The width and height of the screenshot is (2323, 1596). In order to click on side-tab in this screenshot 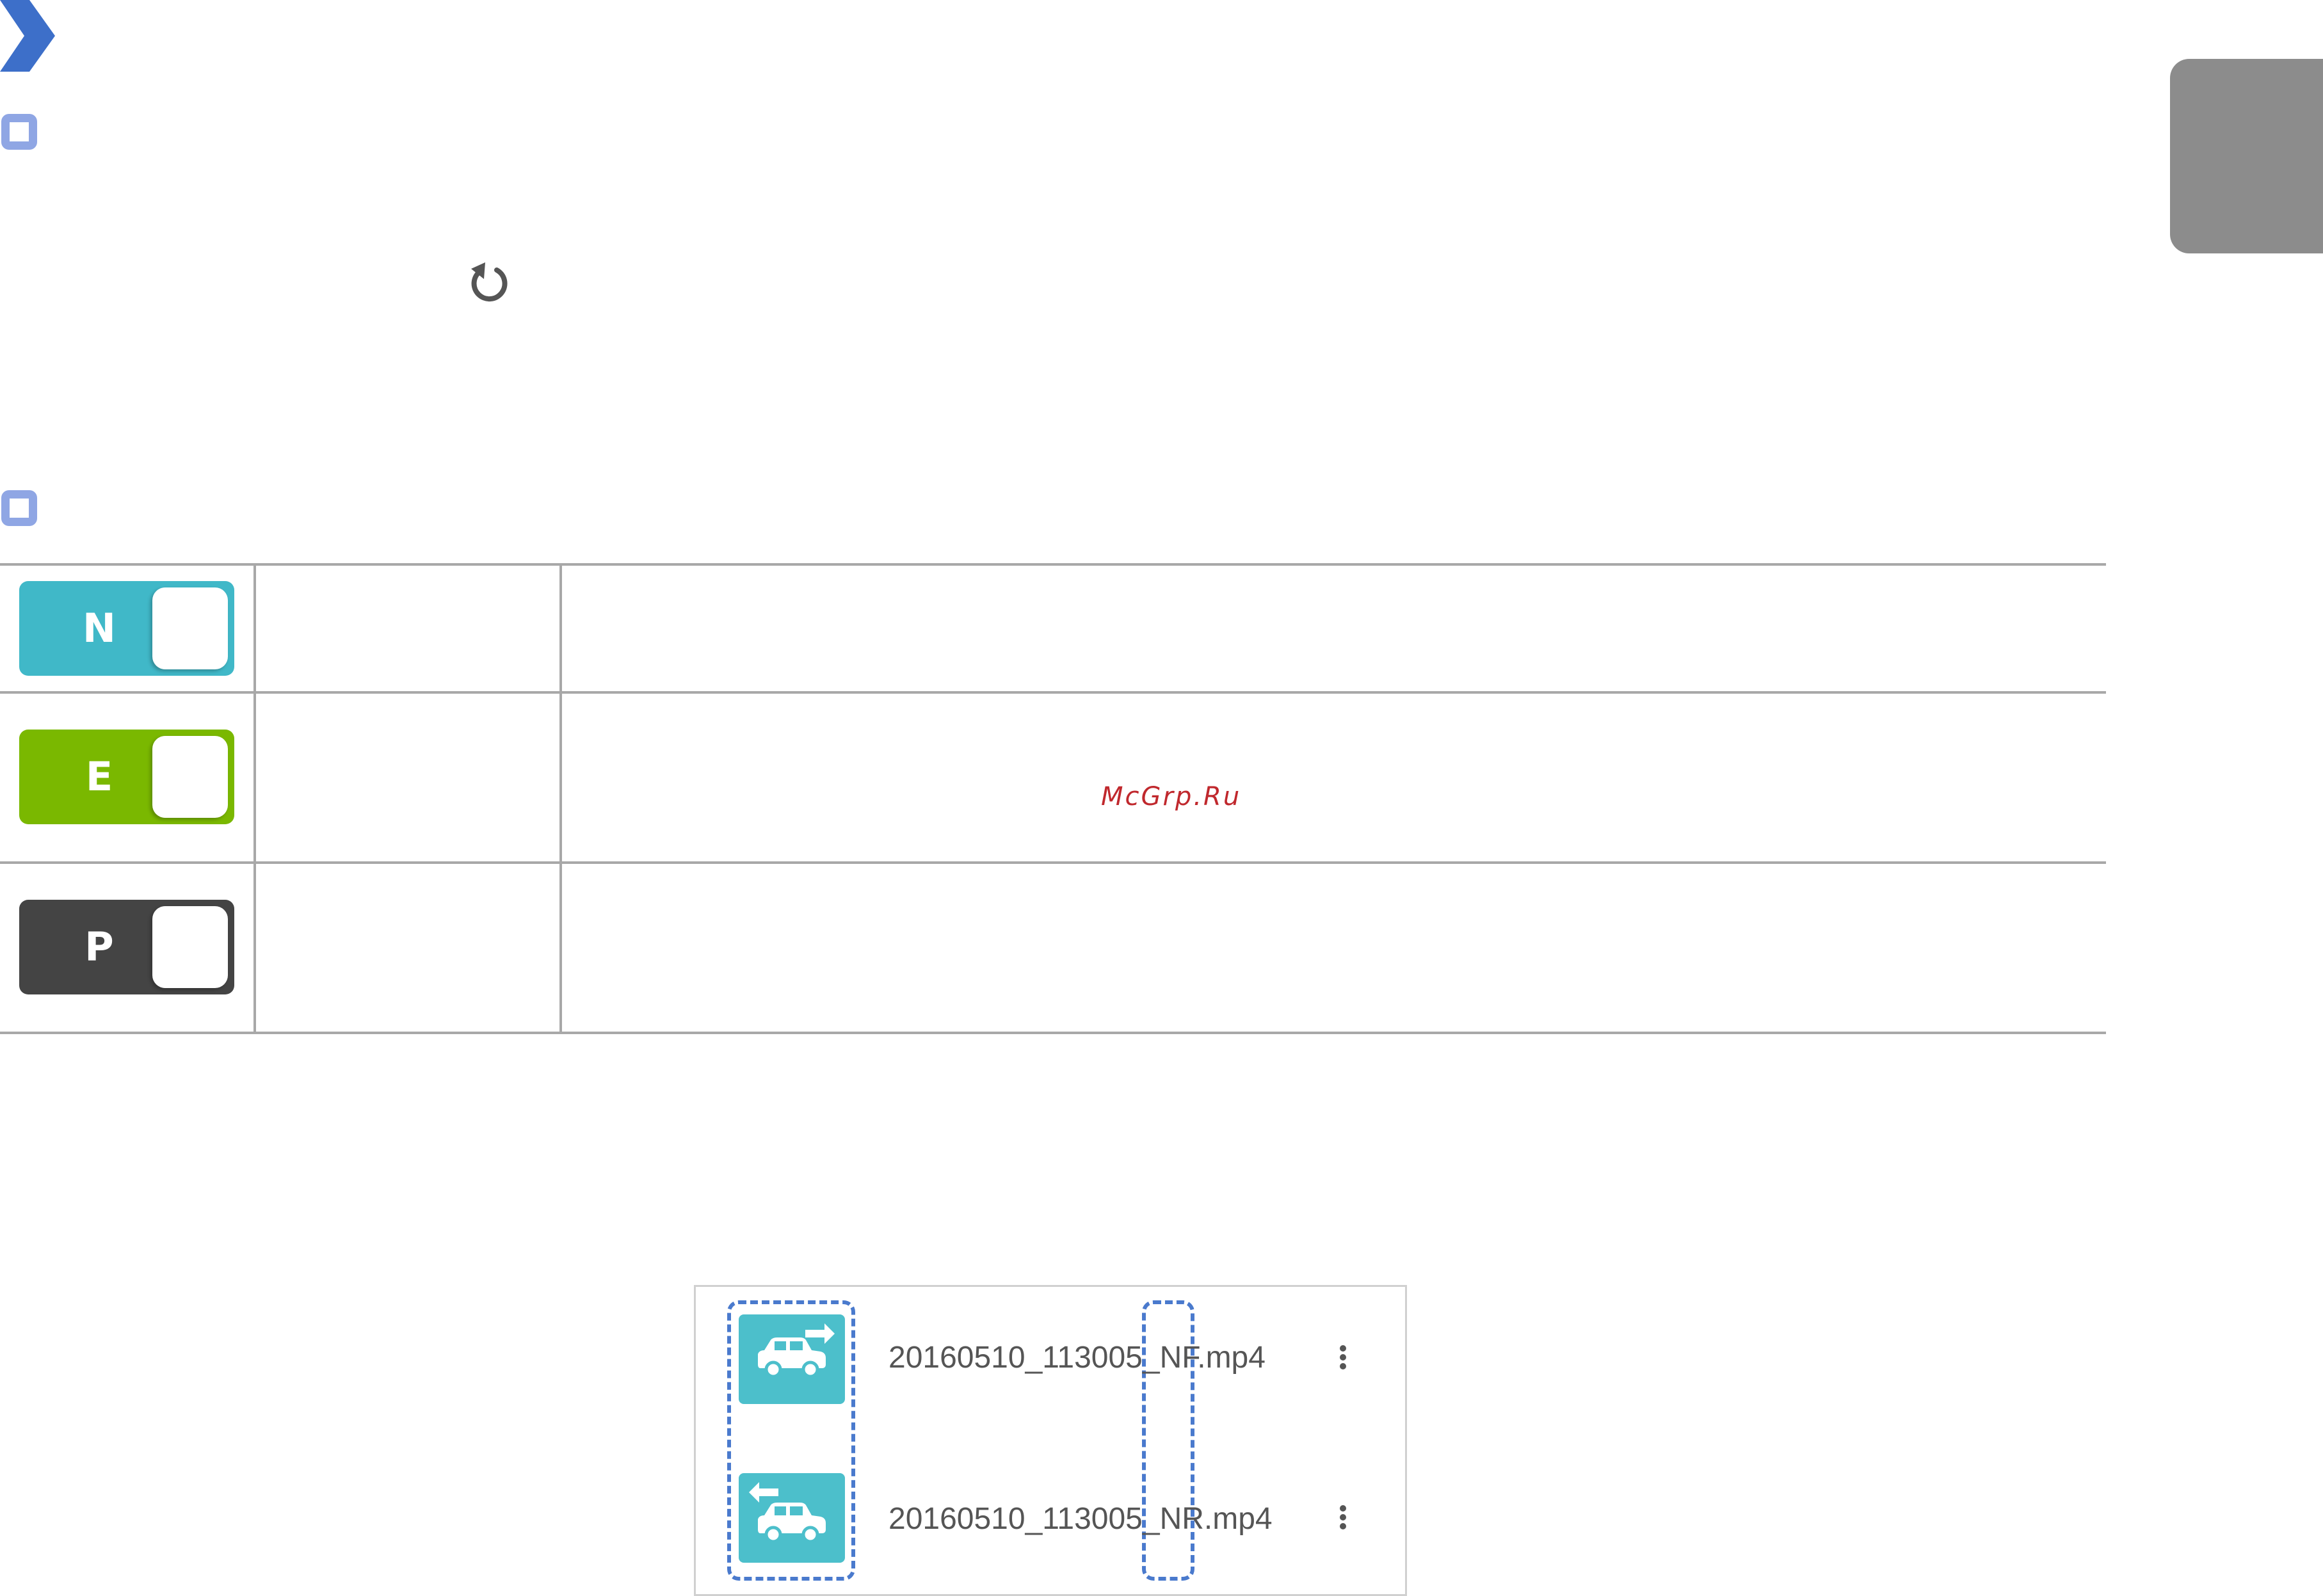, I will do `click(2246, 156)`.